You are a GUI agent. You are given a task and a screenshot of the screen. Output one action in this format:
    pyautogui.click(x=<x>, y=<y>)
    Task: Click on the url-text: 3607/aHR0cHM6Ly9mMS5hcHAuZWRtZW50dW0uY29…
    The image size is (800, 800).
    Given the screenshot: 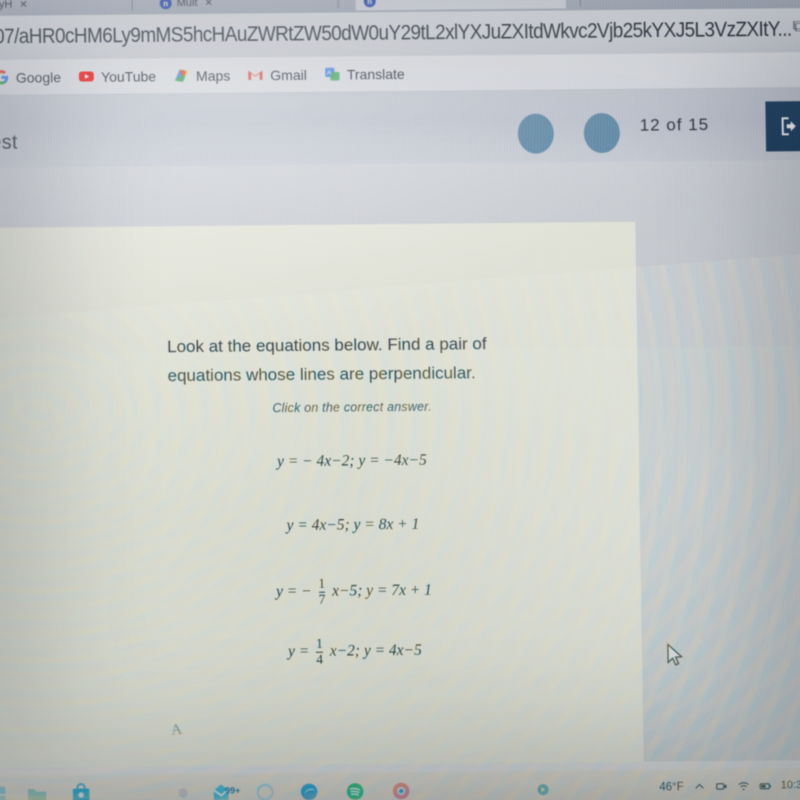 What is the action you would take?
    pyautogui.click(x=396, y=34)
    